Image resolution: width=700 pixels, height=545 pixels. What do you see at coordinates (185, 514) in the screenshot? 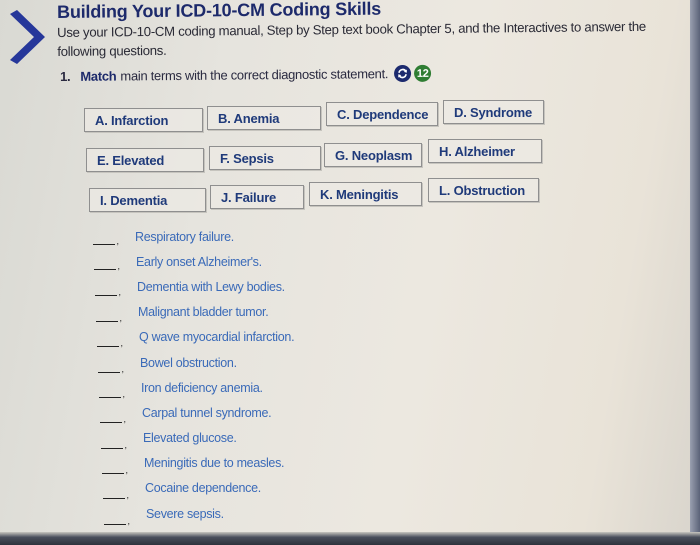
I see `statement-12: Severe sepsis.` at bounding box center [185, 514].